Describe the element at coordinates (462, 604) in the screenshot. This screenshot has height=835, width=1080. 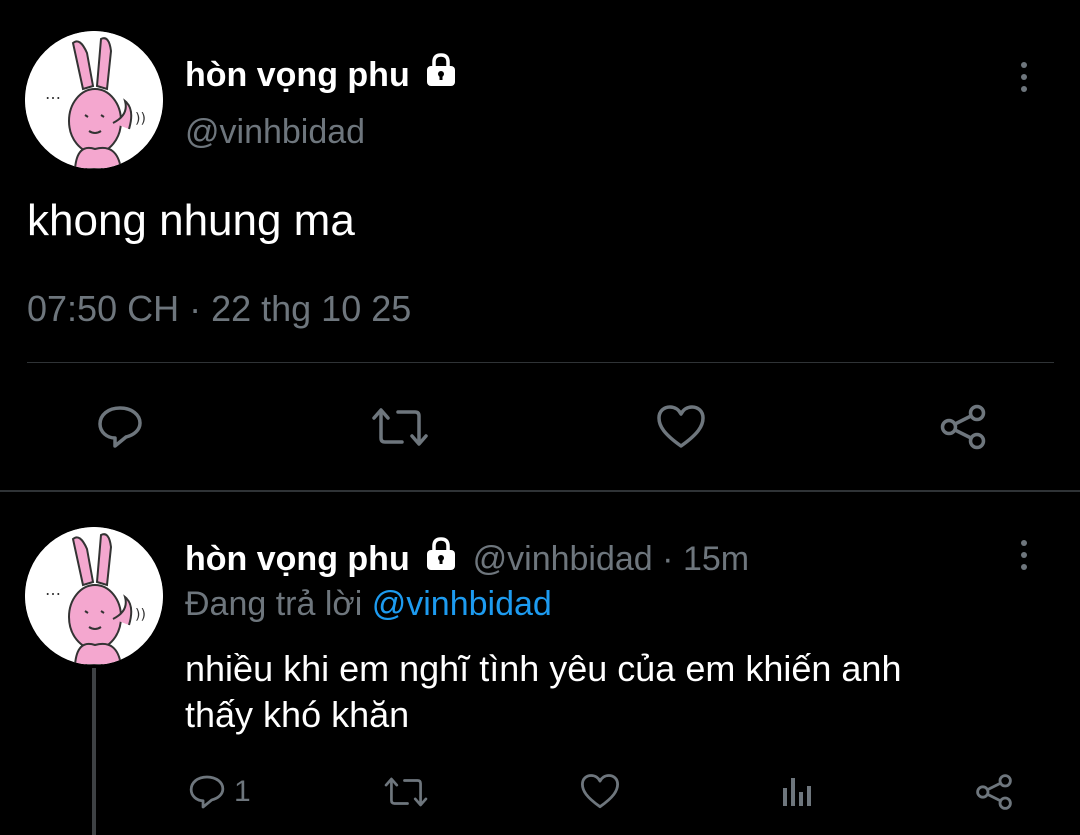
I see `replying-to-link: @vinhbidad` at that location.